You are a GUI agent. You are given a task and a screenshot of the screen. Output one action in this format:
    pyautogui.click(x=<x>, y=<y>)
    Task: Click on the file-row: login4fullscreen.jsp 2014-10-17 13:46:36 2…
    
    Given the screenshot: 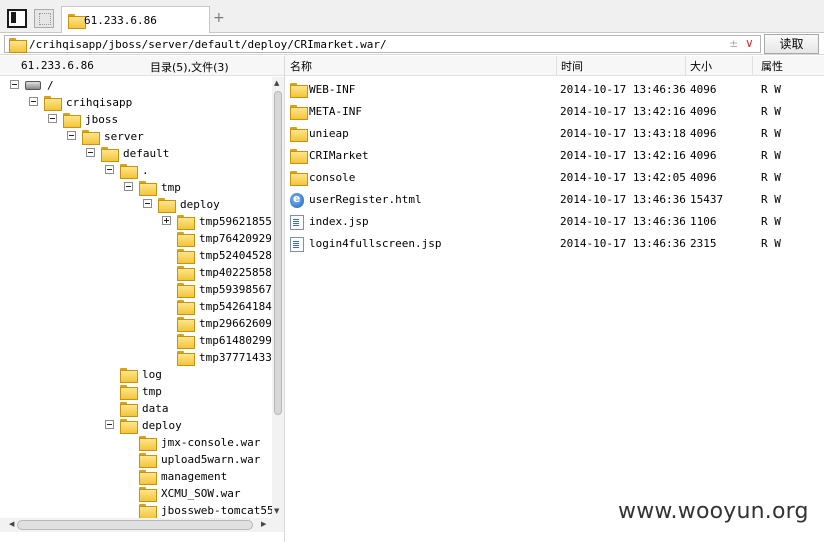 What is the action you would take?
    pyautogui.click(x=554, y=243)
    